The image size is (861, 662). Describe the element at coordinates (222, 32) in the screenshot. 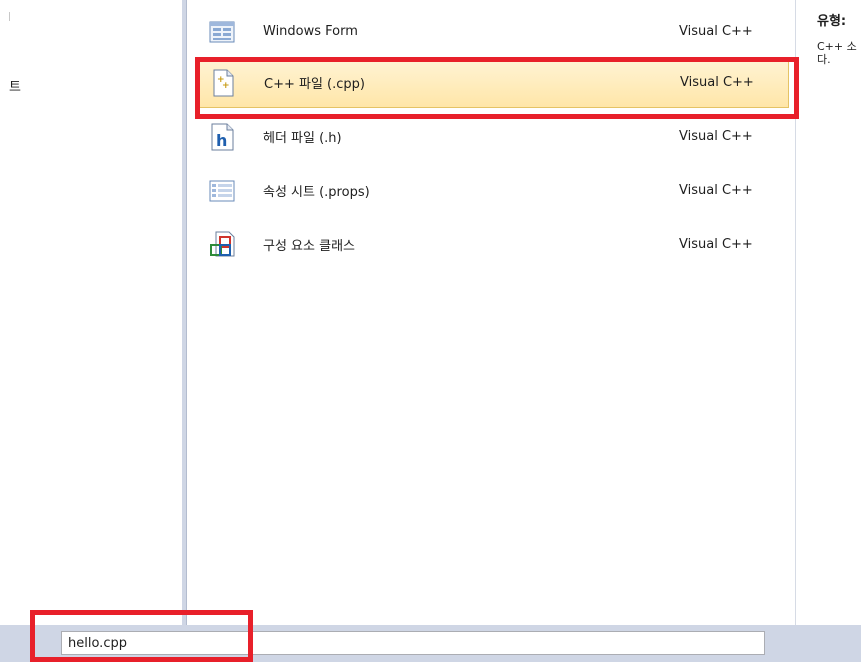

I see `windows-form-icon` at that location.